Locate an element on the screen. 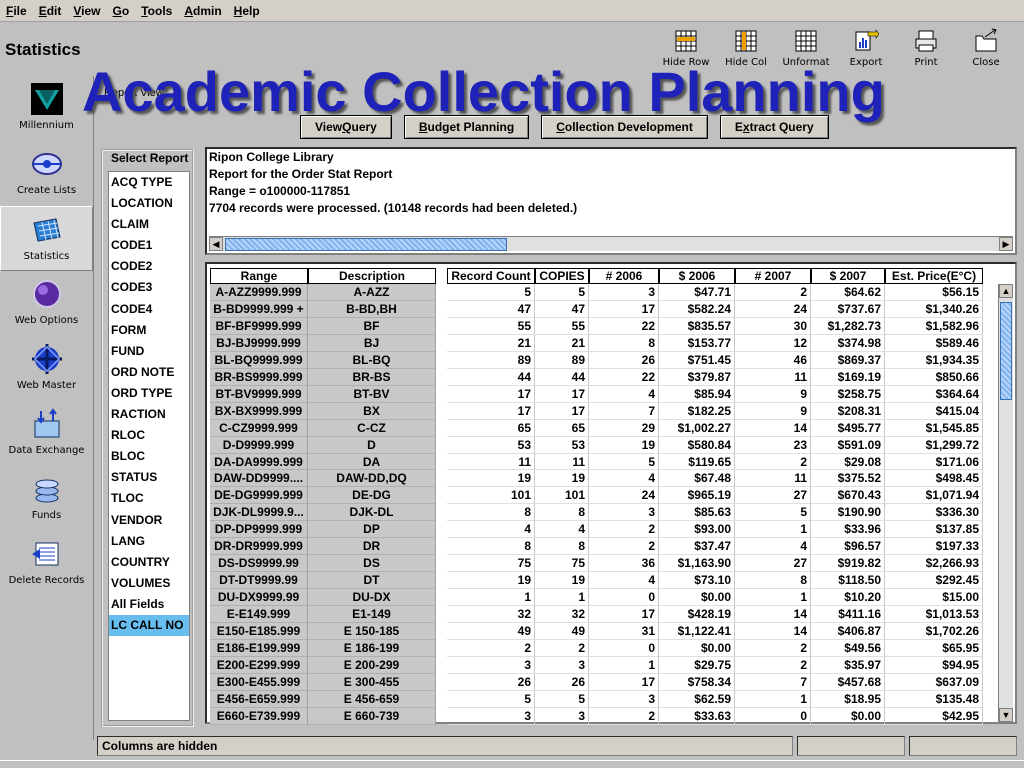 The image size is (1024, 768). table-row: 17 17 7 $182.25 9 $208.31 $415.04 is located at coordinates (717, 411).